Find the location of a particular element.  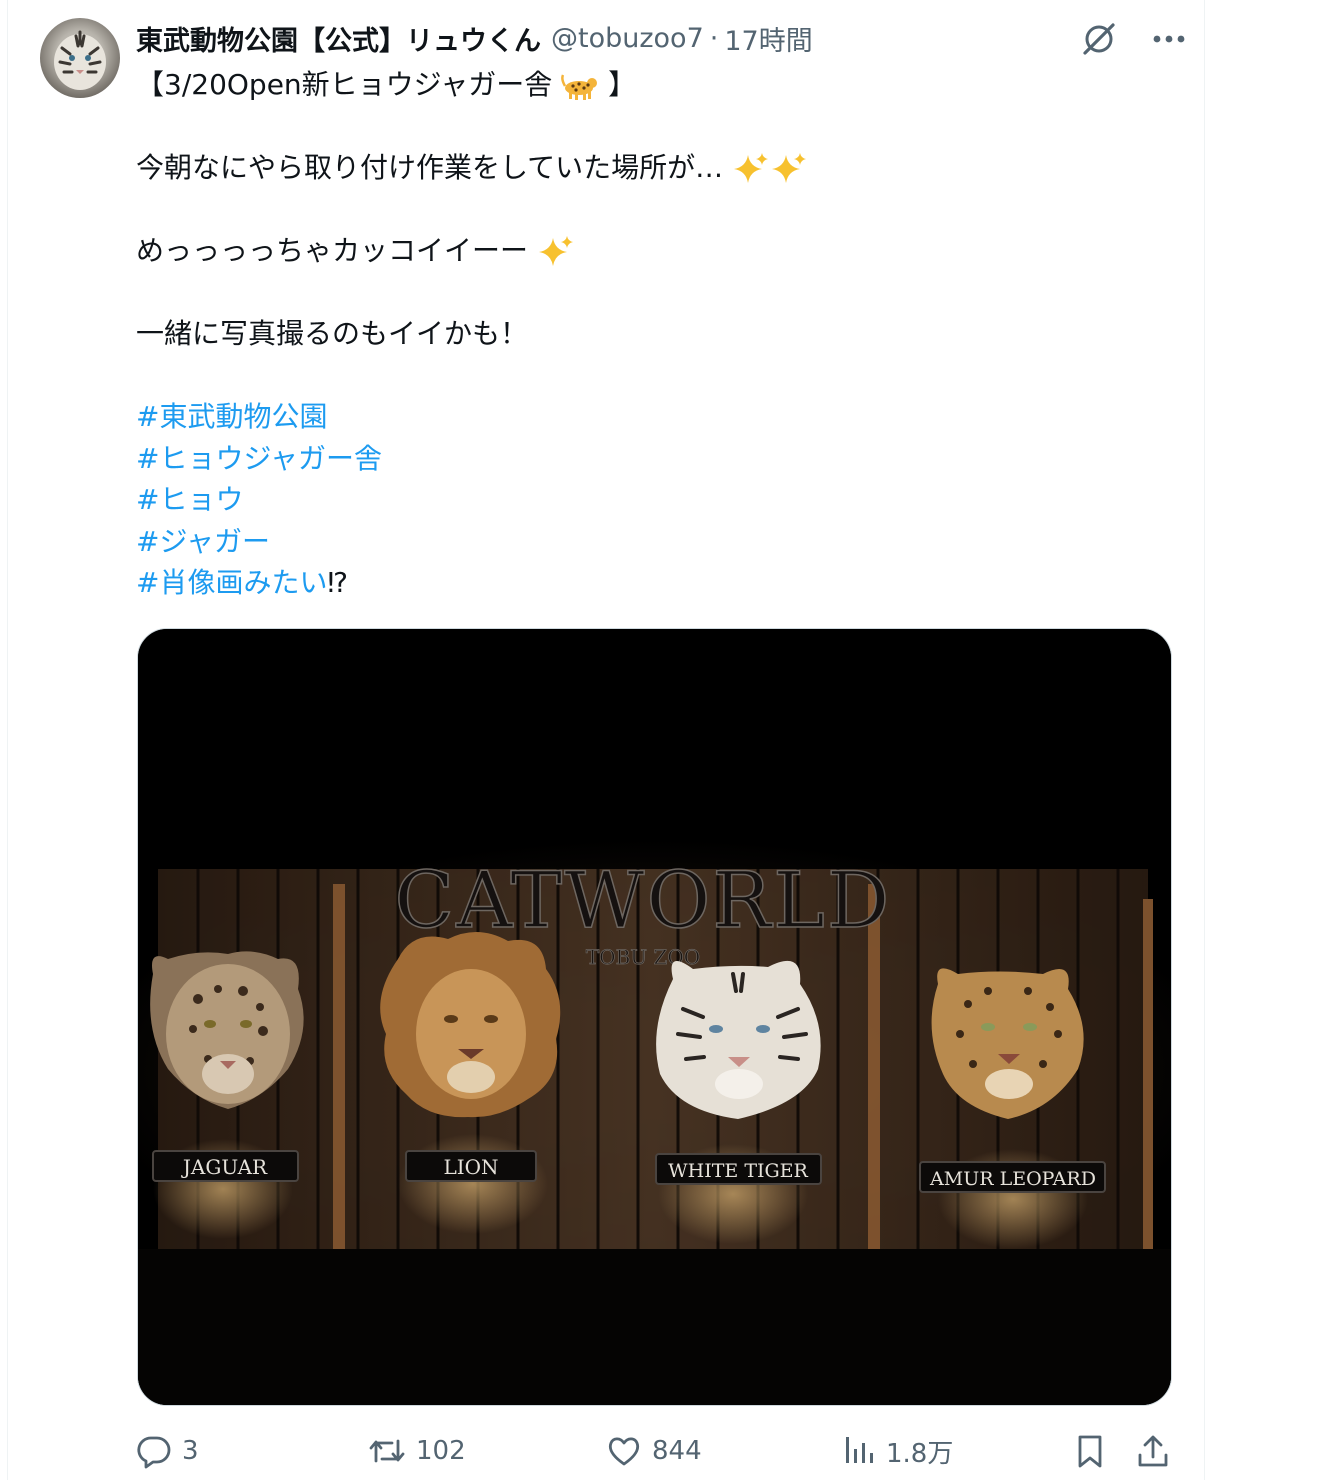

reply-count: 3 is located at coordinates (190, 1451).